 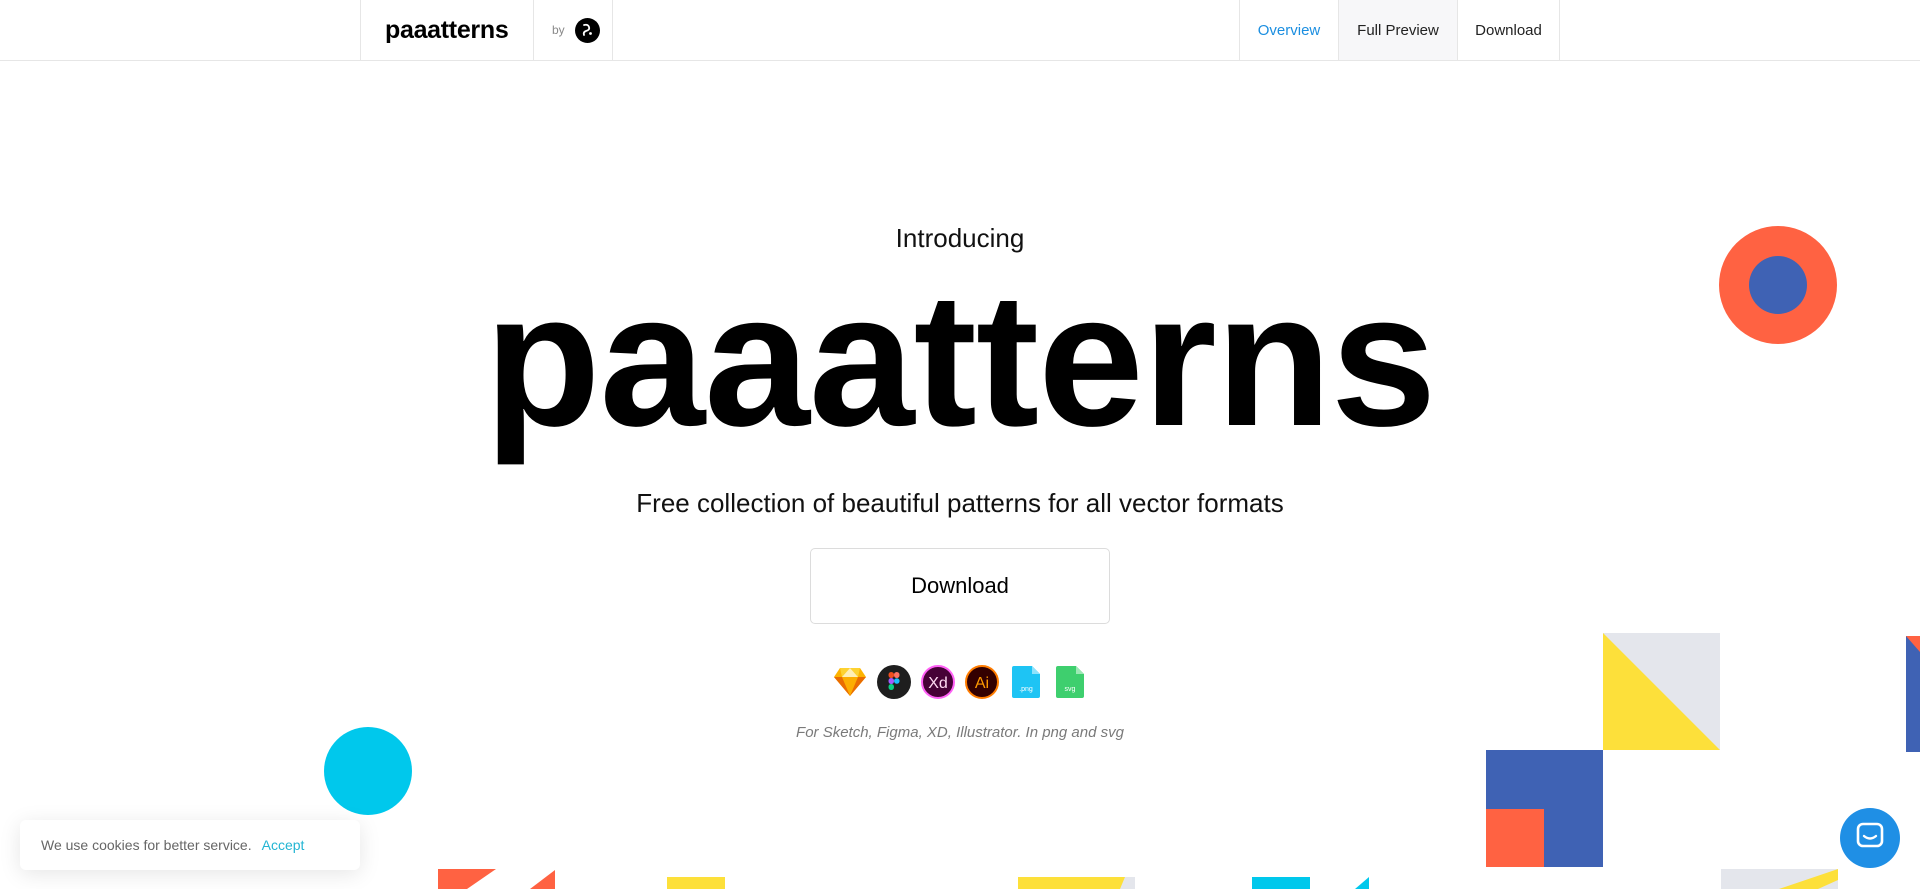 What do you see at coordinates (1070, 682) in the screenshot?
I see `svg-file-icon: svg` at bounding box center [1070, 682].